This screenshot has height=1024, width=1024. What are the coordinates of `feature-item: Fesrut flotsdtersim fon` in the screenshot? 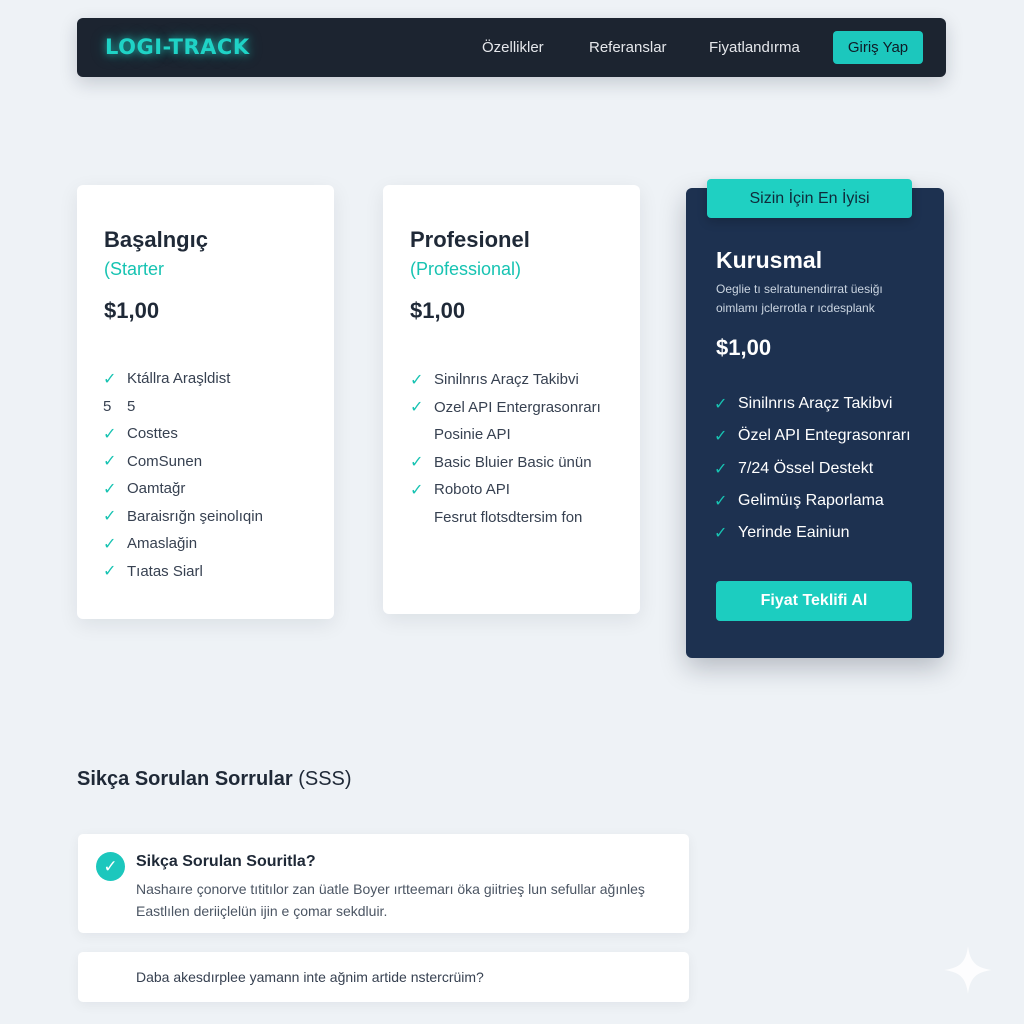 It's located at (505, 518).